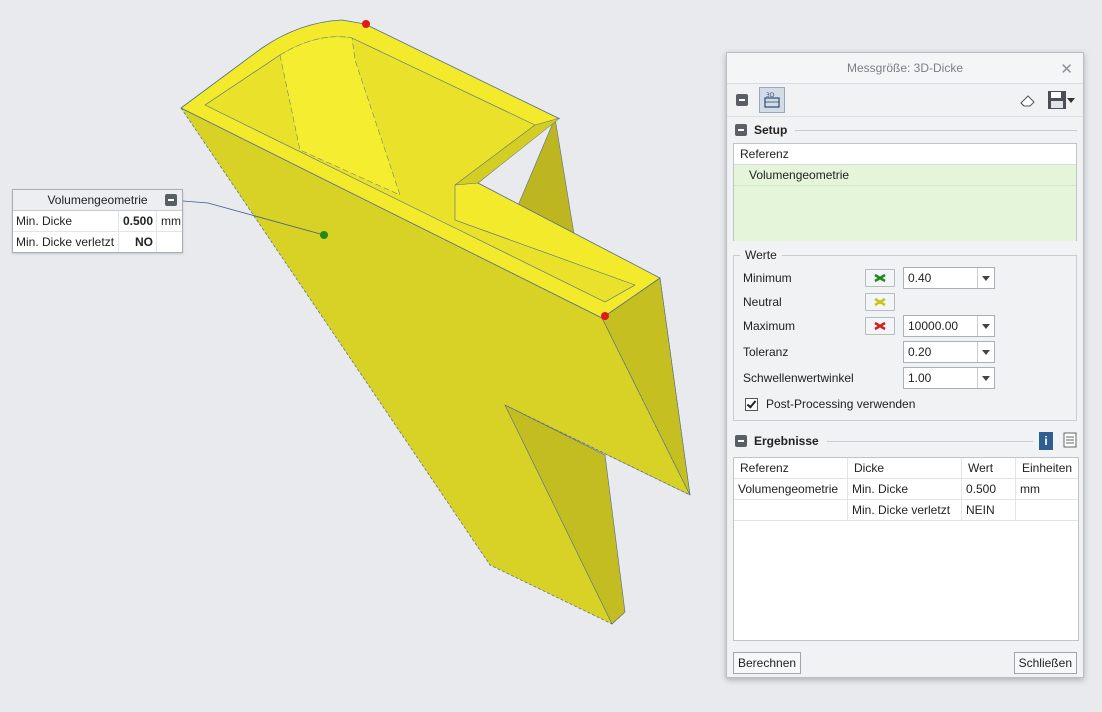 The width and height of the screenshot is (1102, 712). I want to click on callout-label: Min. Dicke, so click(66, 221).